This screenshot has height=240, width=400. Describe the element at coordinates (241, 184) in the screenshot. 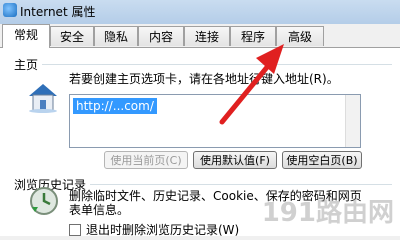

I see `history-group-divider` at that location.